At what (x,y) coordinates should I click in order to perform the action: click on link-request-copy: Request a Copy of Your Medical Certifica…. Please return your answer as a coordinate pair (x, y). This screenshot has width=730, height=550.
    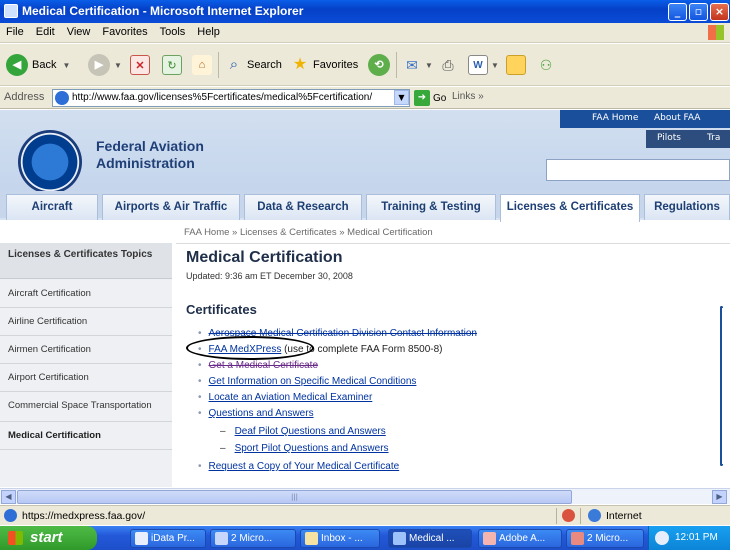
    Looking at the image, I should click on (304, 466).